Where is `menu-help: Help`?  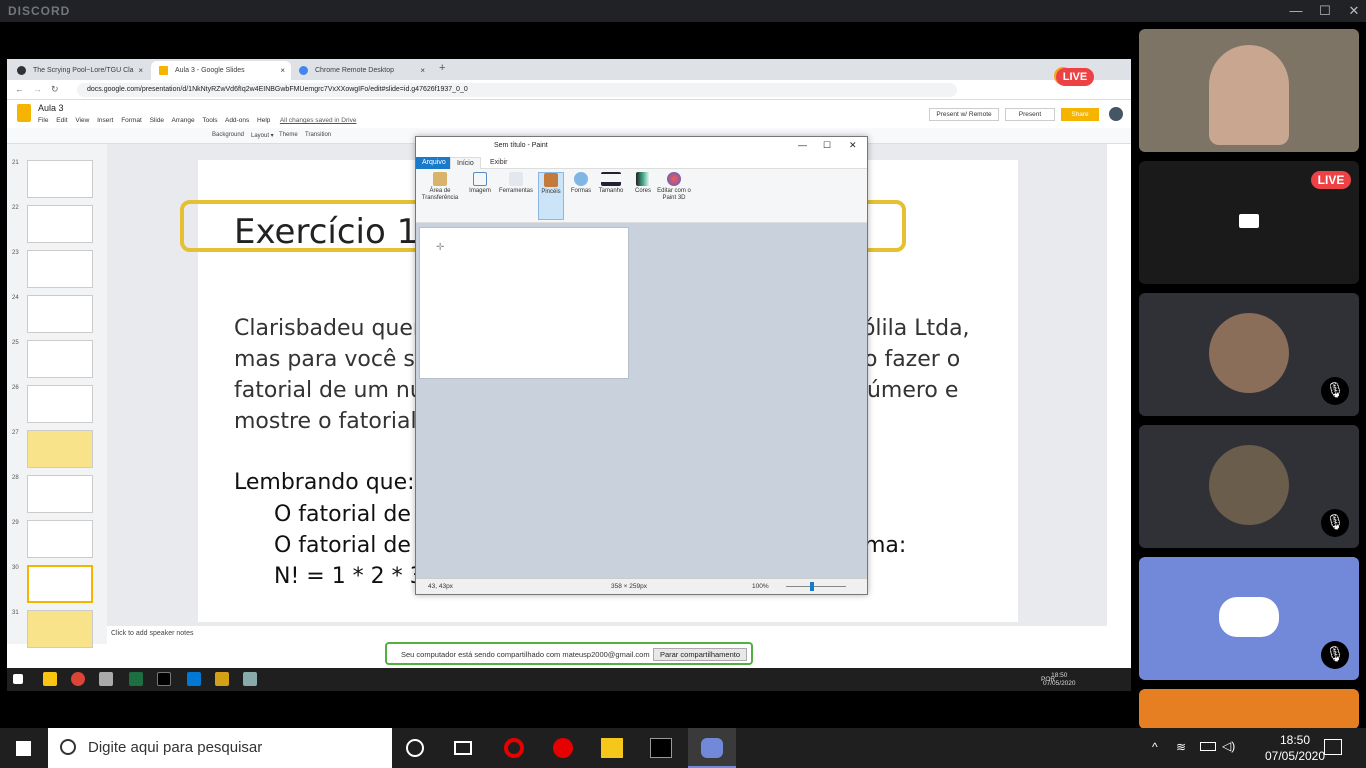 menu-help: Help is located at coordinates (263, 120).